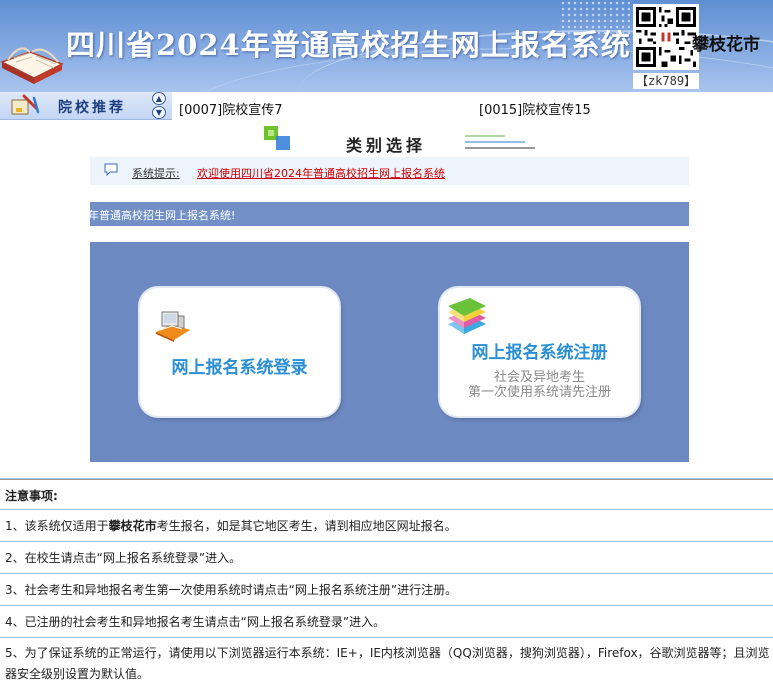  Describe the element at coordinates (666, 81) in the screenshot. I see `qr-code-label: 【zk789】` at that location.